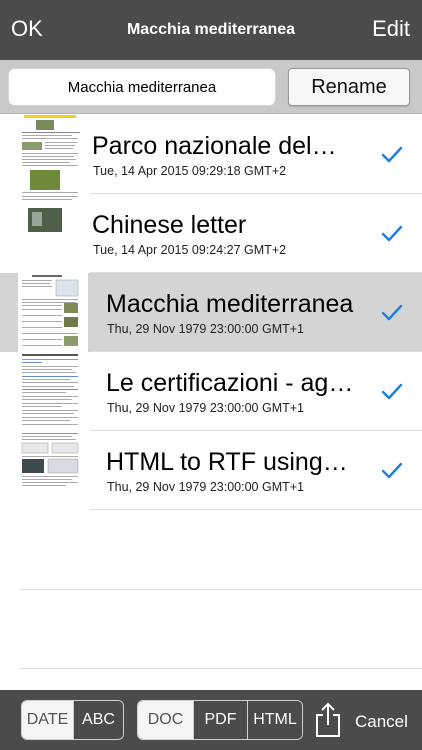 The image size is (422, 750). Describe the element at coordinates (190, 250) in the screenshot. I see `document-date: Tue, 14 Apr 2015 09:24:27 GMT+2` at that location.